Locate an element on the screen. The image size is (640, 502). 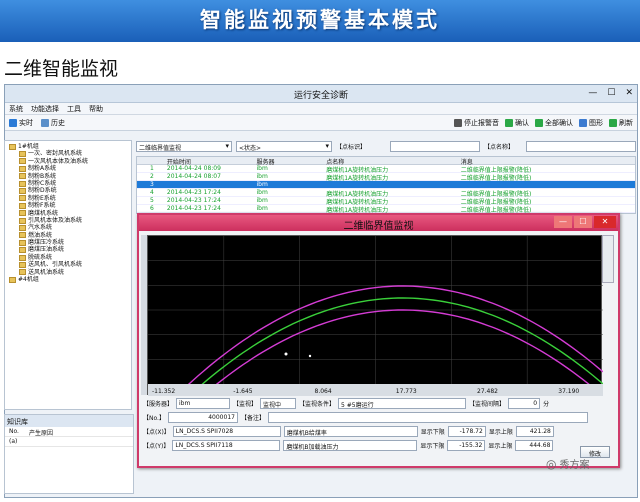
dialog-close-button: ✕ is located at coordinates (605, 222).